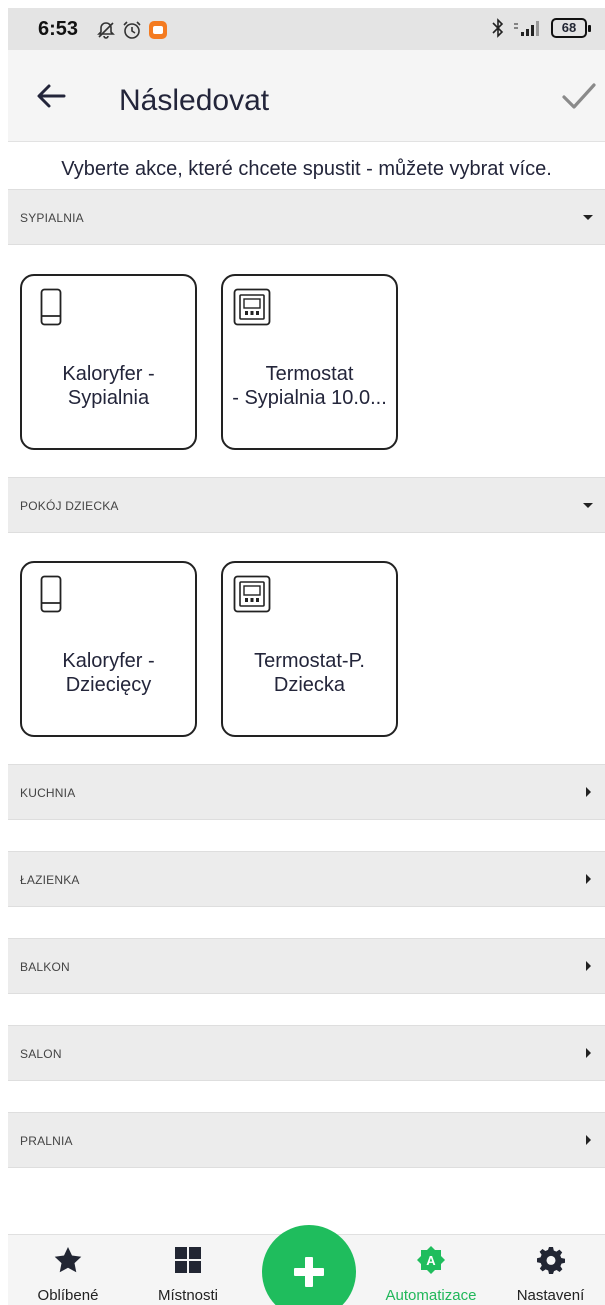  What do you see at coordinates (306, 29) in the screenshot?
I see `status-bar: 6:53 68` at bounding box center [306, 29].